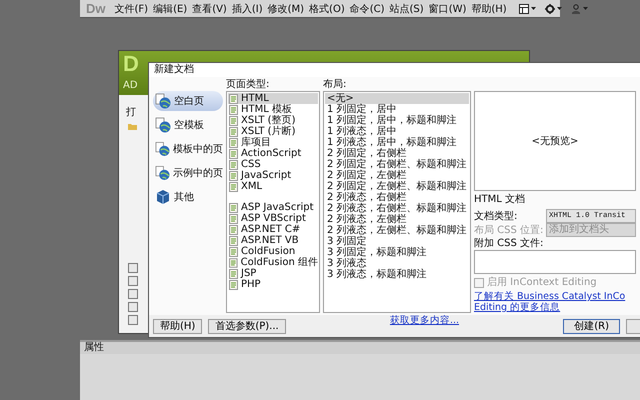 The image size is (640, 400). What do you see at coordinates (394, 70) in the screenshot?
I see `dialog-title: 新建文档` at bounding box center [394, 70].